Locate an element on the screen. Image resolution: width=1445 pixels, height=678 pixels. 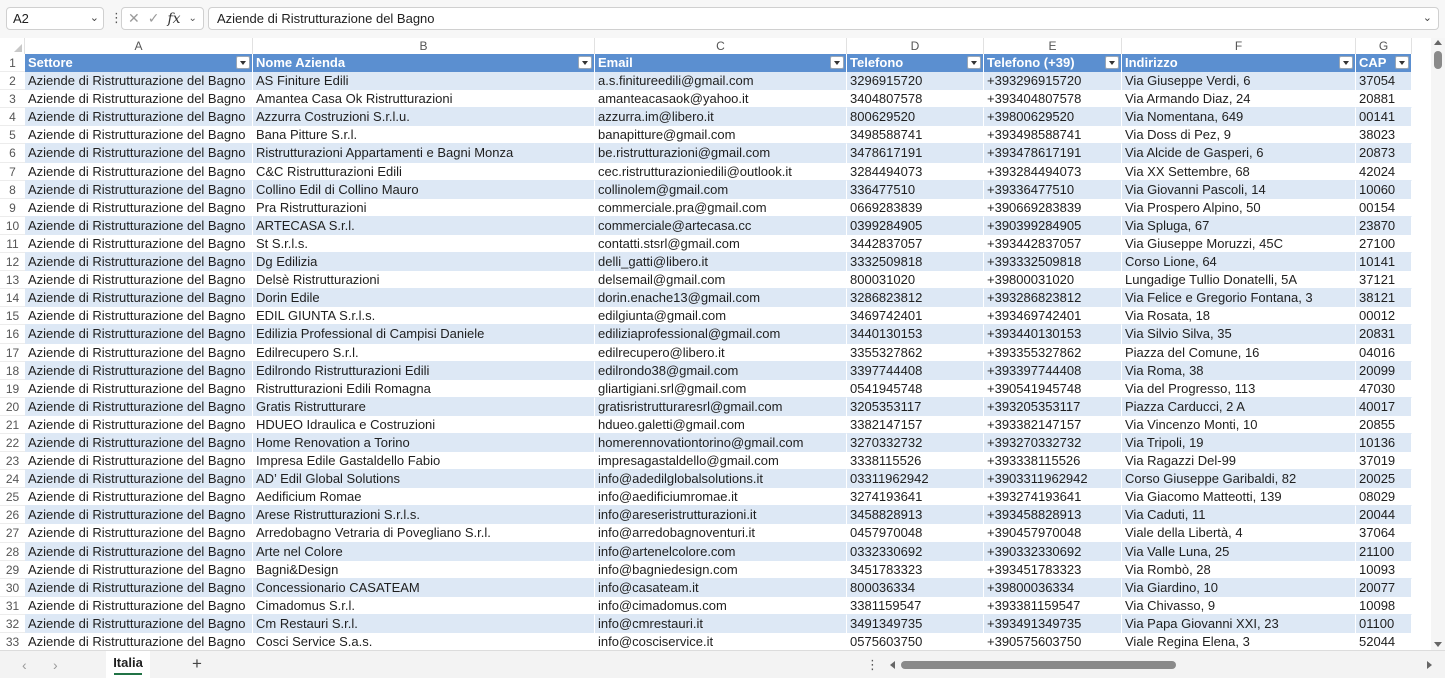
cell-c: info@artenelcolore.com is located at coordinates (721, 551).